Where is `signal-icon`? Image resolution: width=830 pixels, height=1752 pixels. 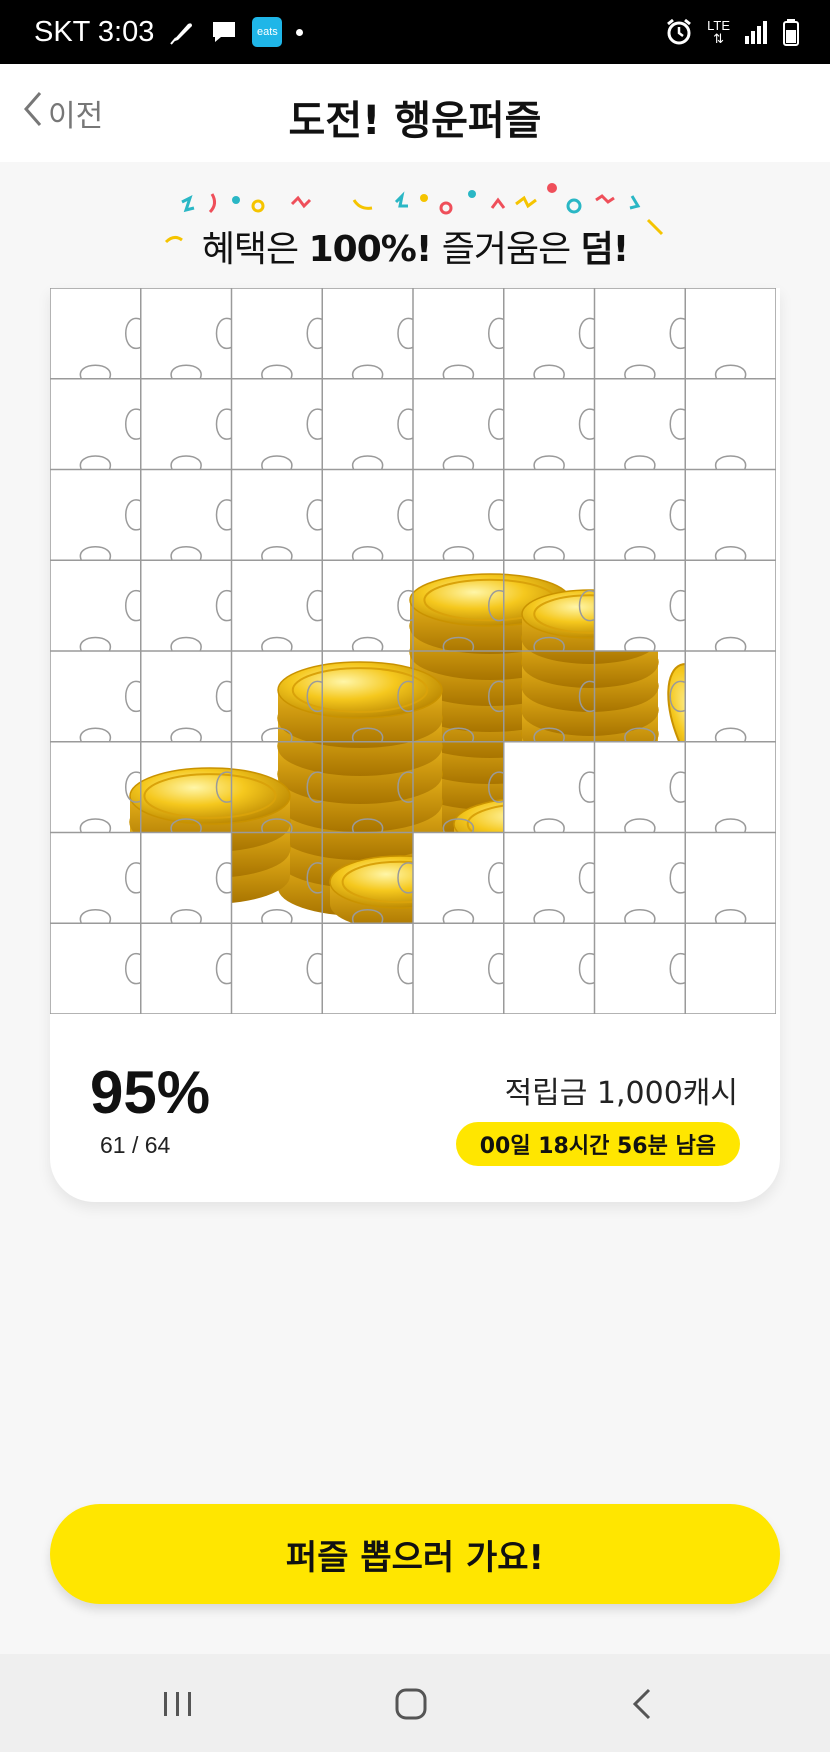
signal-icon is located at coordinates (756, 32).